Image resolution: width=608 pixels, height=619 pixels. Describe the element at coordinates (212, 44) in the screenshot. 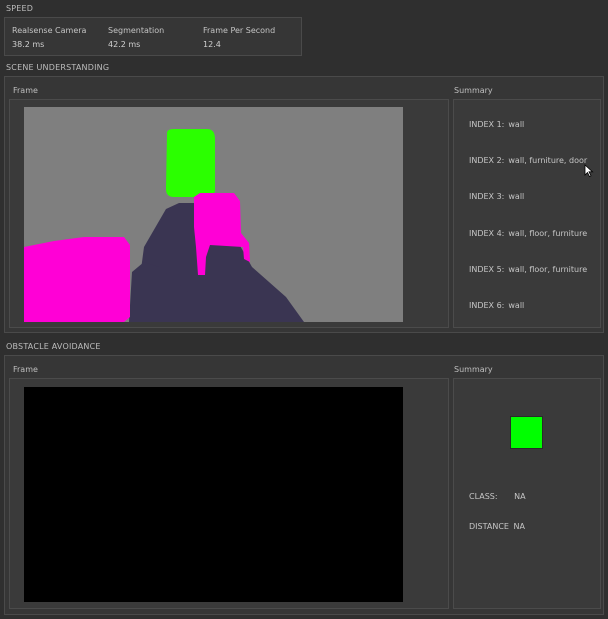

I see `metric-value-fps: 12.4` at that location.